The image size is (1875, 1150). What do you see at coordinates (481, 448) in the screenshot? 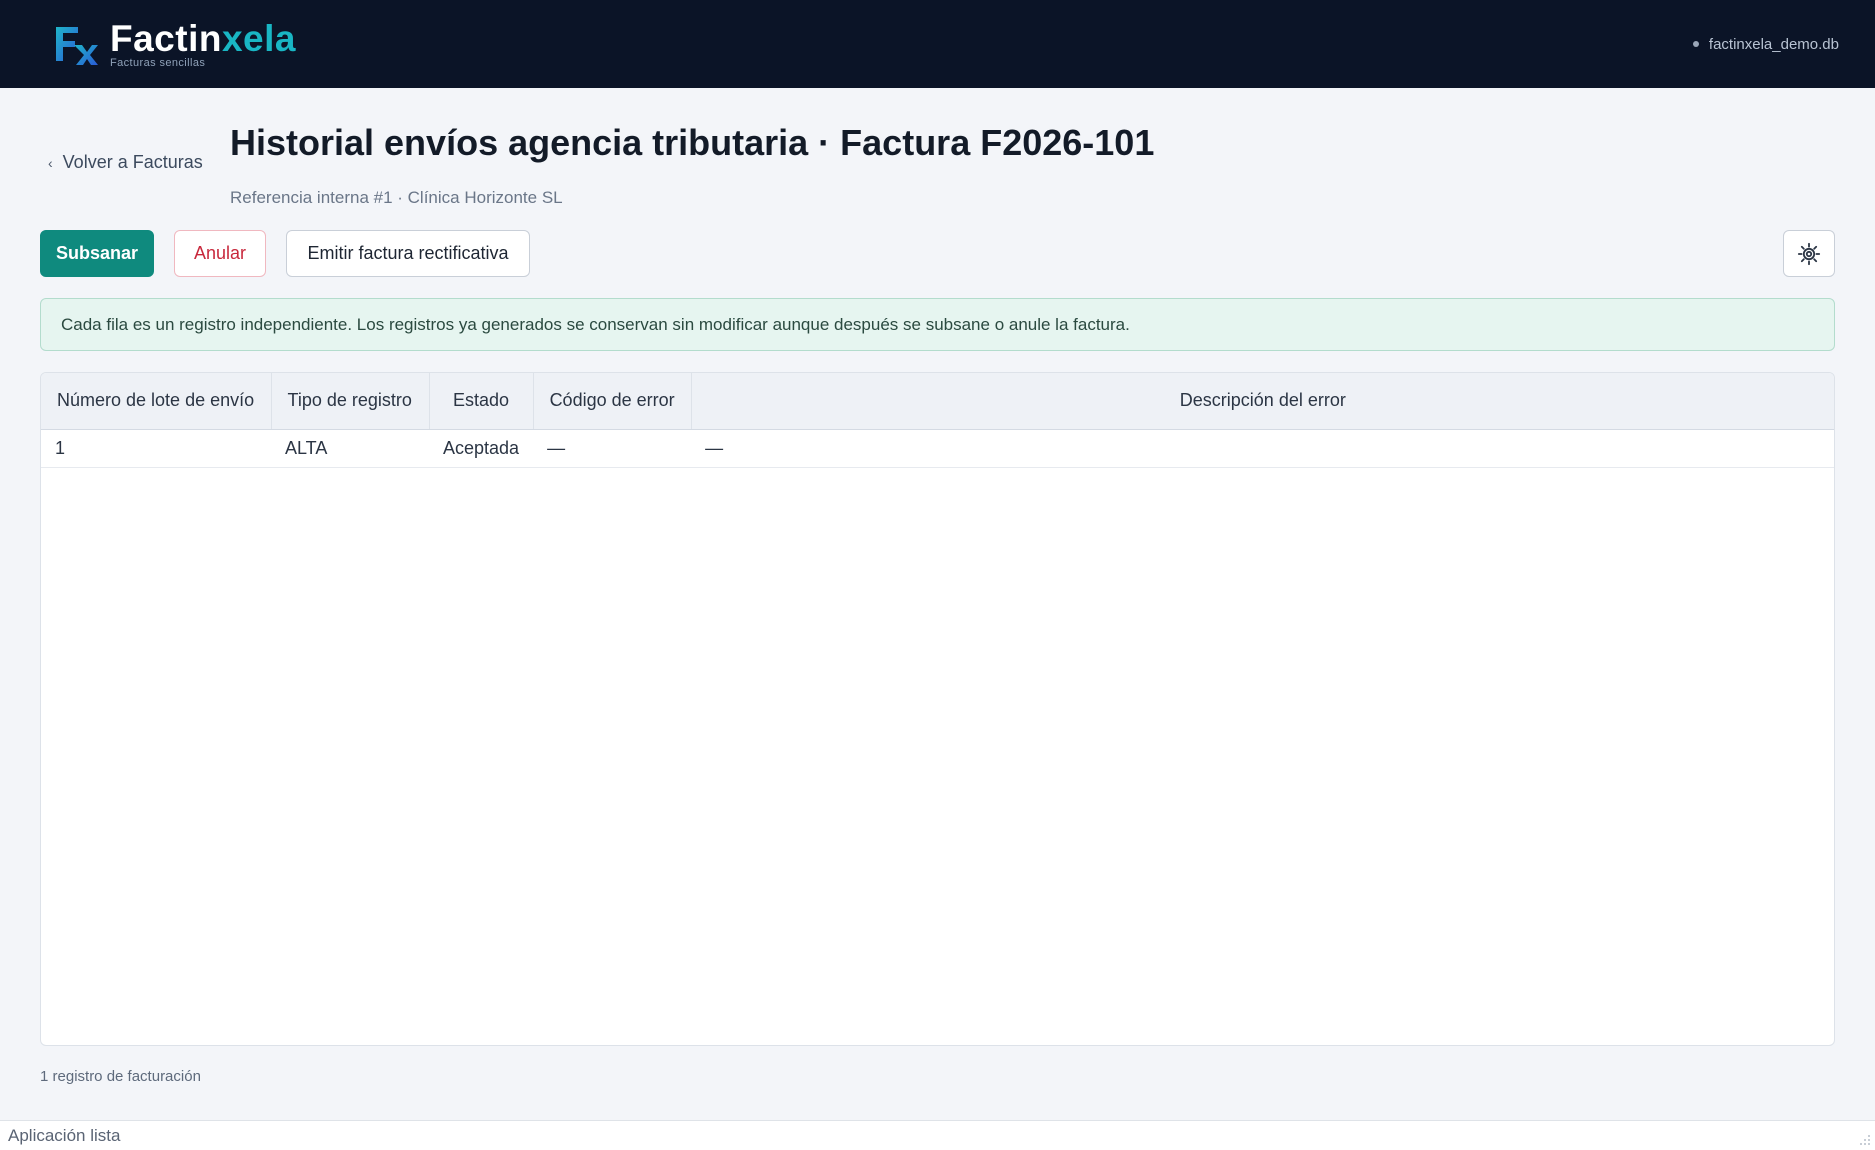
I see `cell-estado: Aceptada` at bounding box center [481, 448].